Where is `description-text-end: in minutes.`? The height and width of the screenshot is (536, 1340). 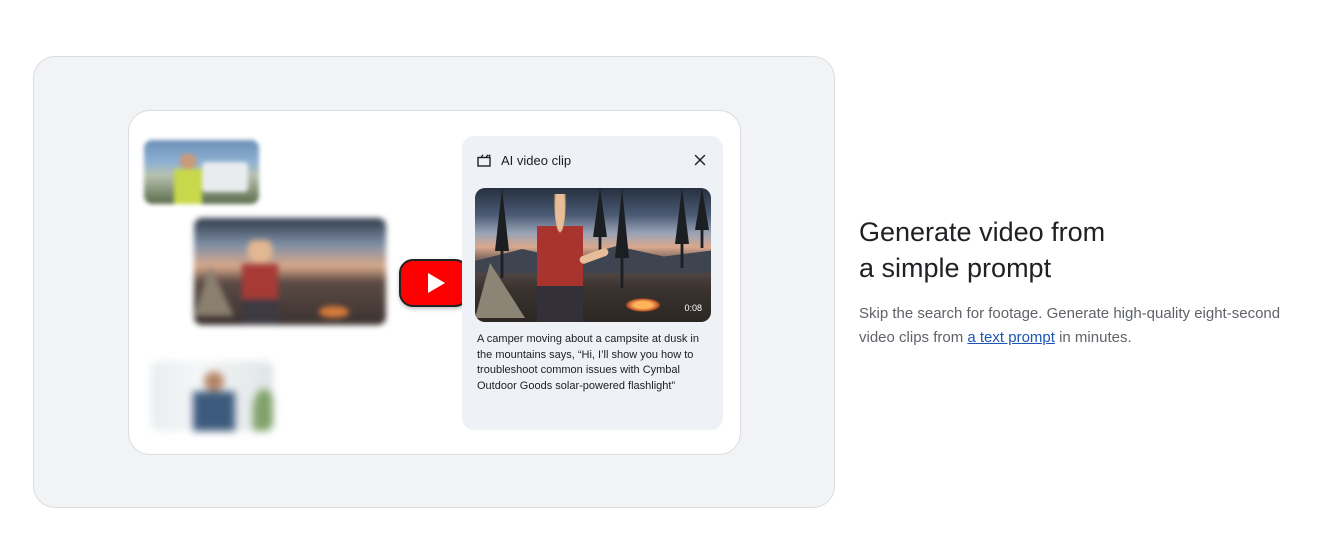
description-text-end: in minutes. is located at coordinates (1093, 337).